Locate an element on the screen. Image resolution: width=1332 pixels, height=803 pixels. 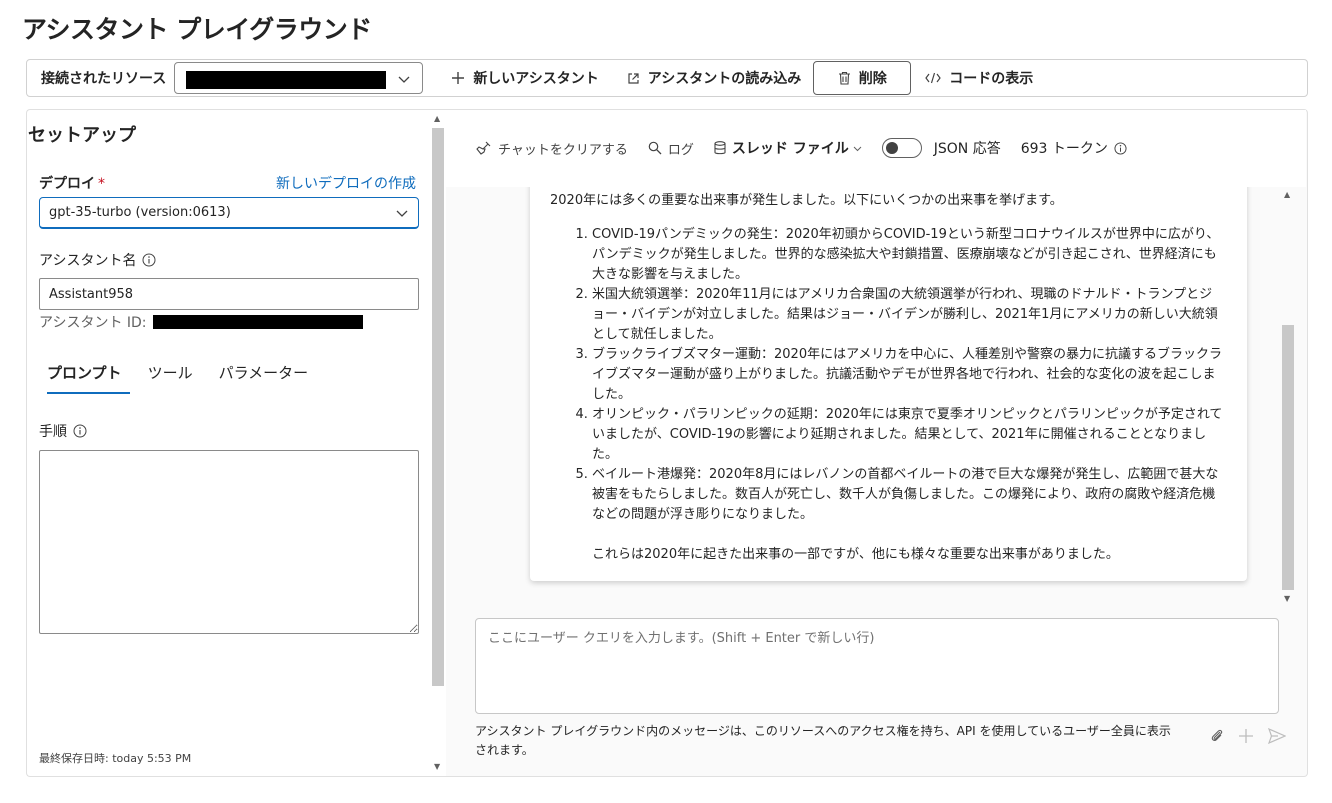
setup-scrollbar: ▲ ▼ is located at coordinates (438, 444).